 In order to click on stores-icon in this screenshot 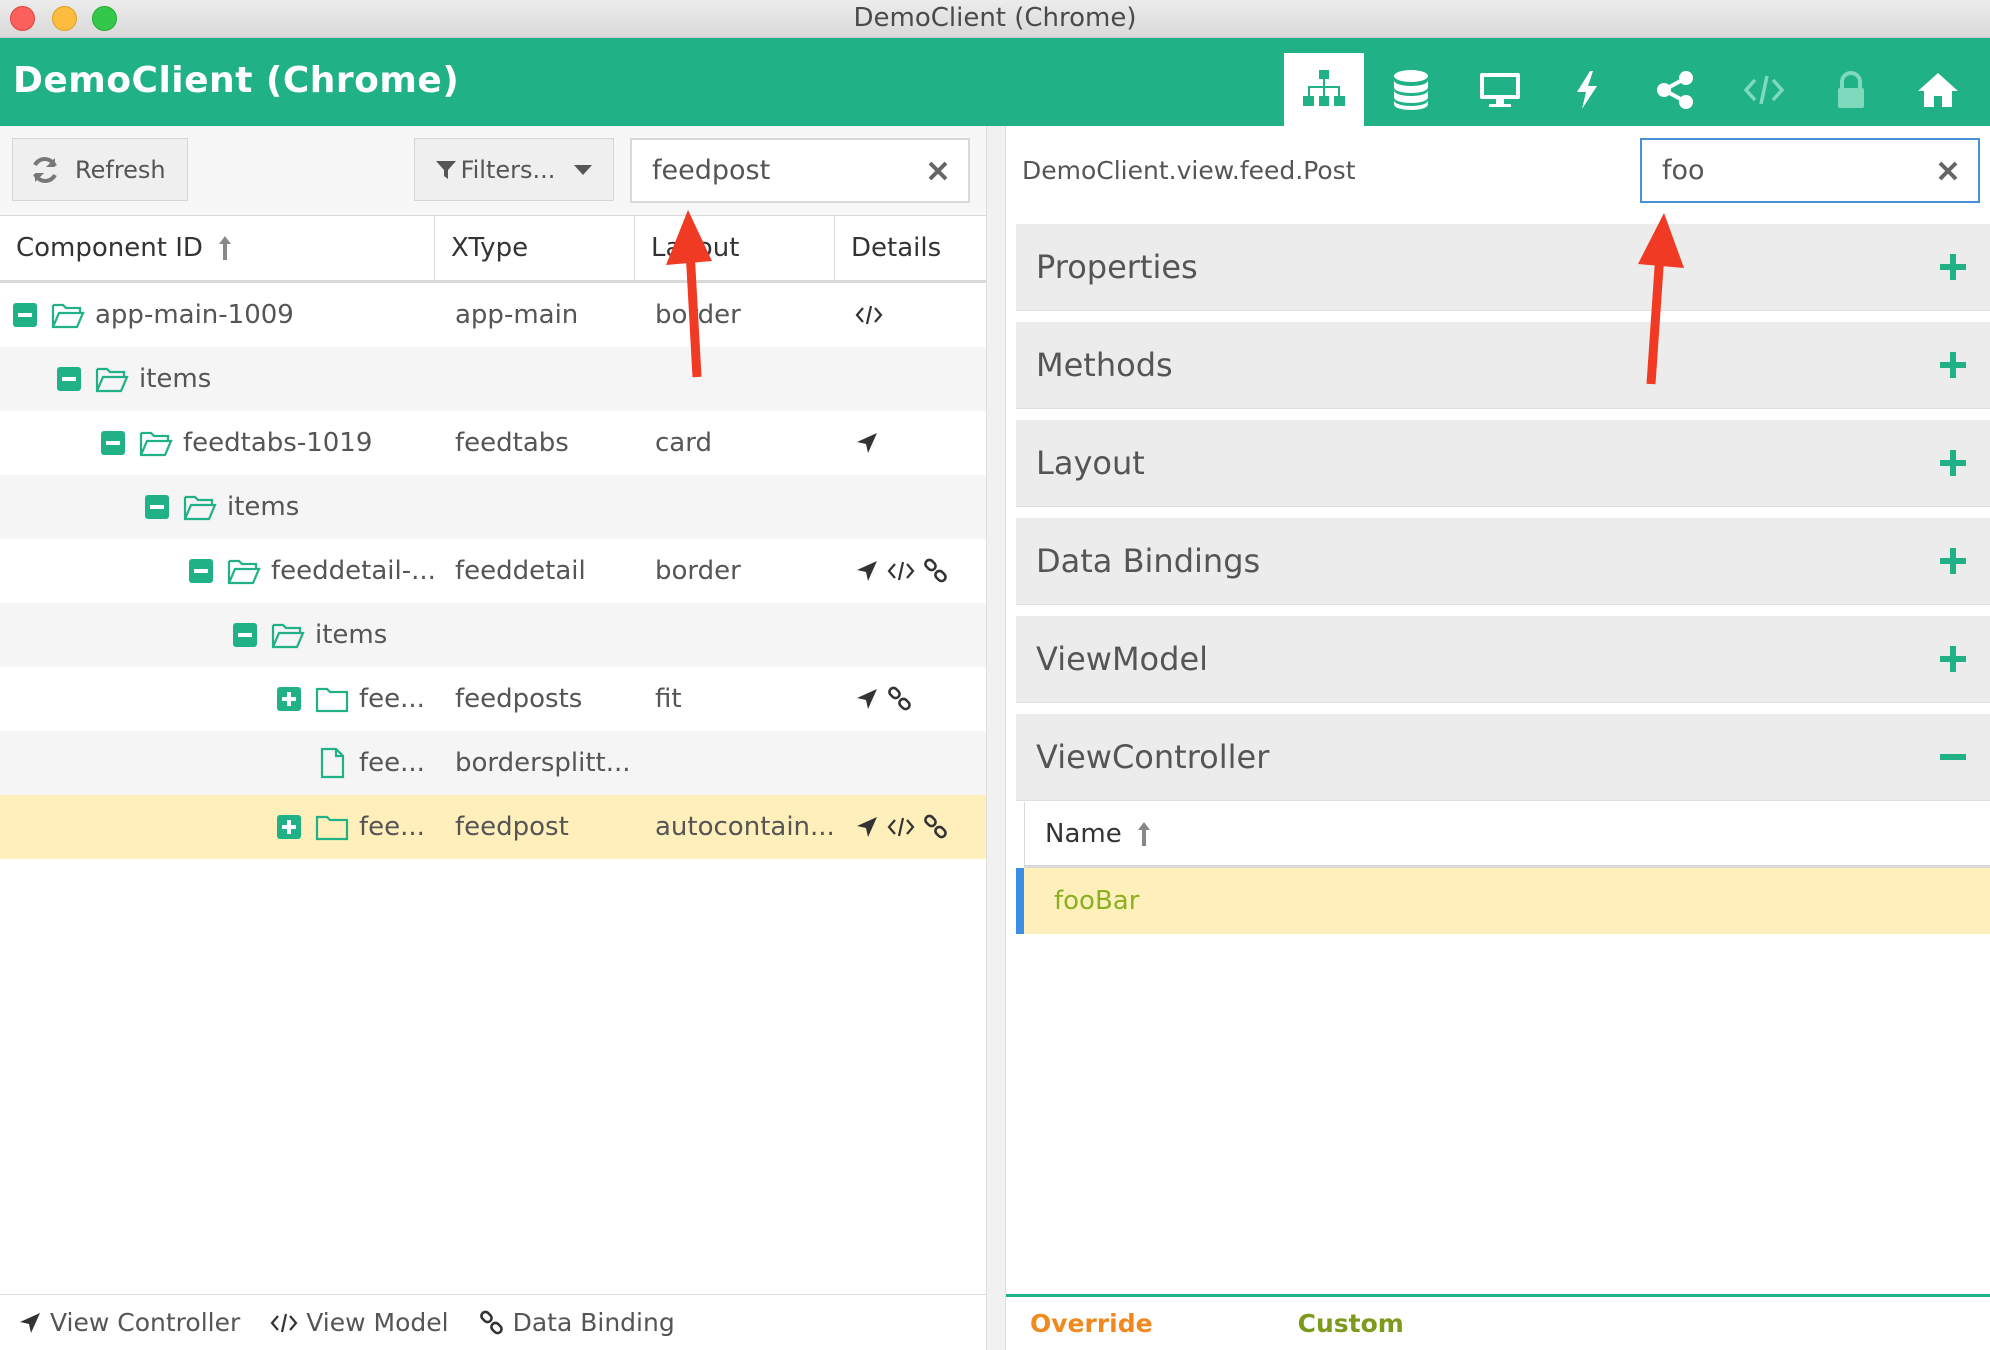, I will do `click(1411, 89)`.